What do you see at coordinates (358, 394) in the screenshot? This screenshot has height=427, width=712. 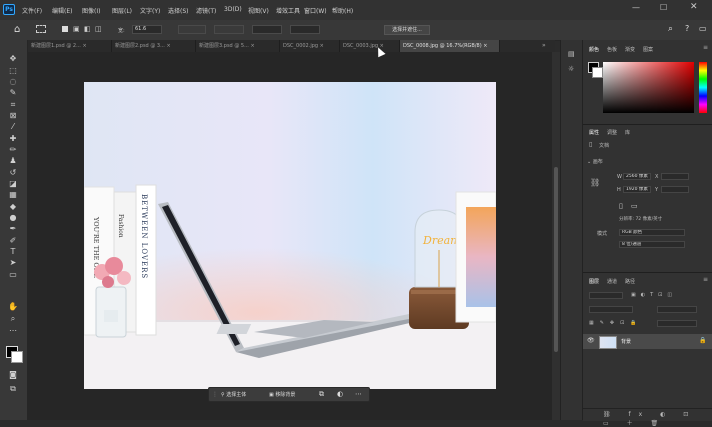 I see `more-options-icon: ⋯` at bounding box center [358, 394].